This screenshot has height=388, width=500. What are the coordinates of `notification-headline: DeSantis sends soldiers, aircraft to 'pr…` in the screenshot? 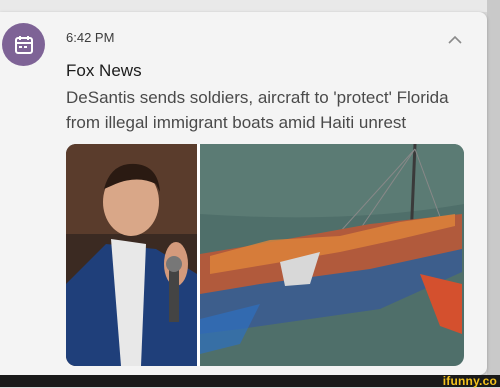 It's located at (271, 110).